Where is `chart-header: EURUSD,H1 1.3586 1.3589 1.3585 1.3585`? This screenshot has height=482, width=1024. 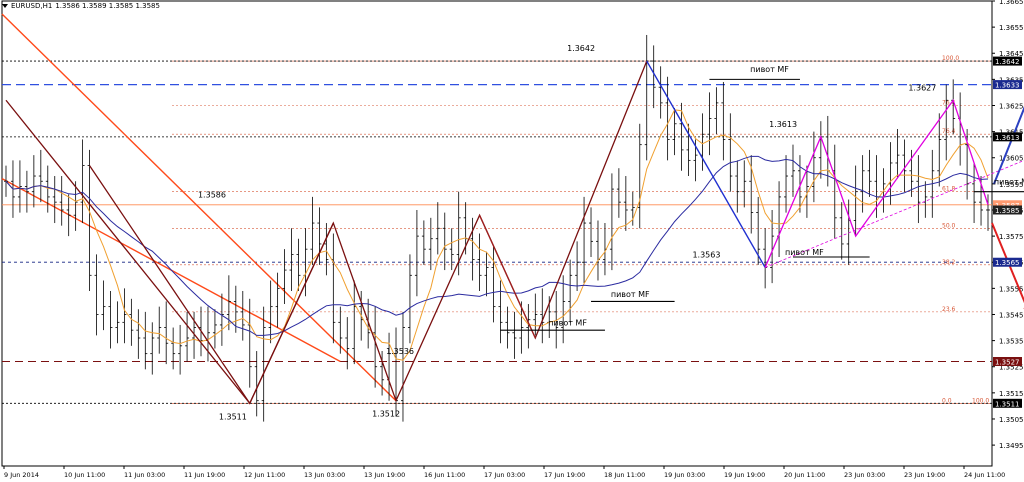 chart-header: EURUSD,H1 1.3586 1.3589 1.3585 1.3585 is located at coordinates (81, 6).